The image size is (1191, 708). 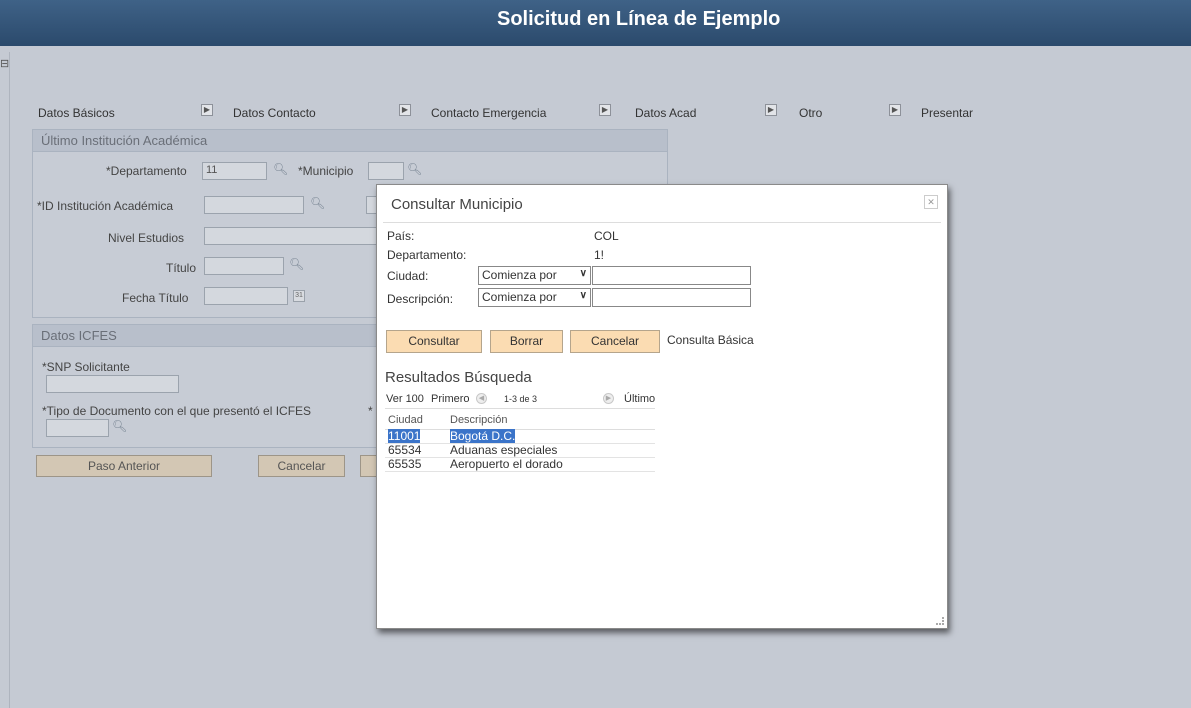 I want to click on results-title: Resultados Búsqueda, so click(x=458, y=377).